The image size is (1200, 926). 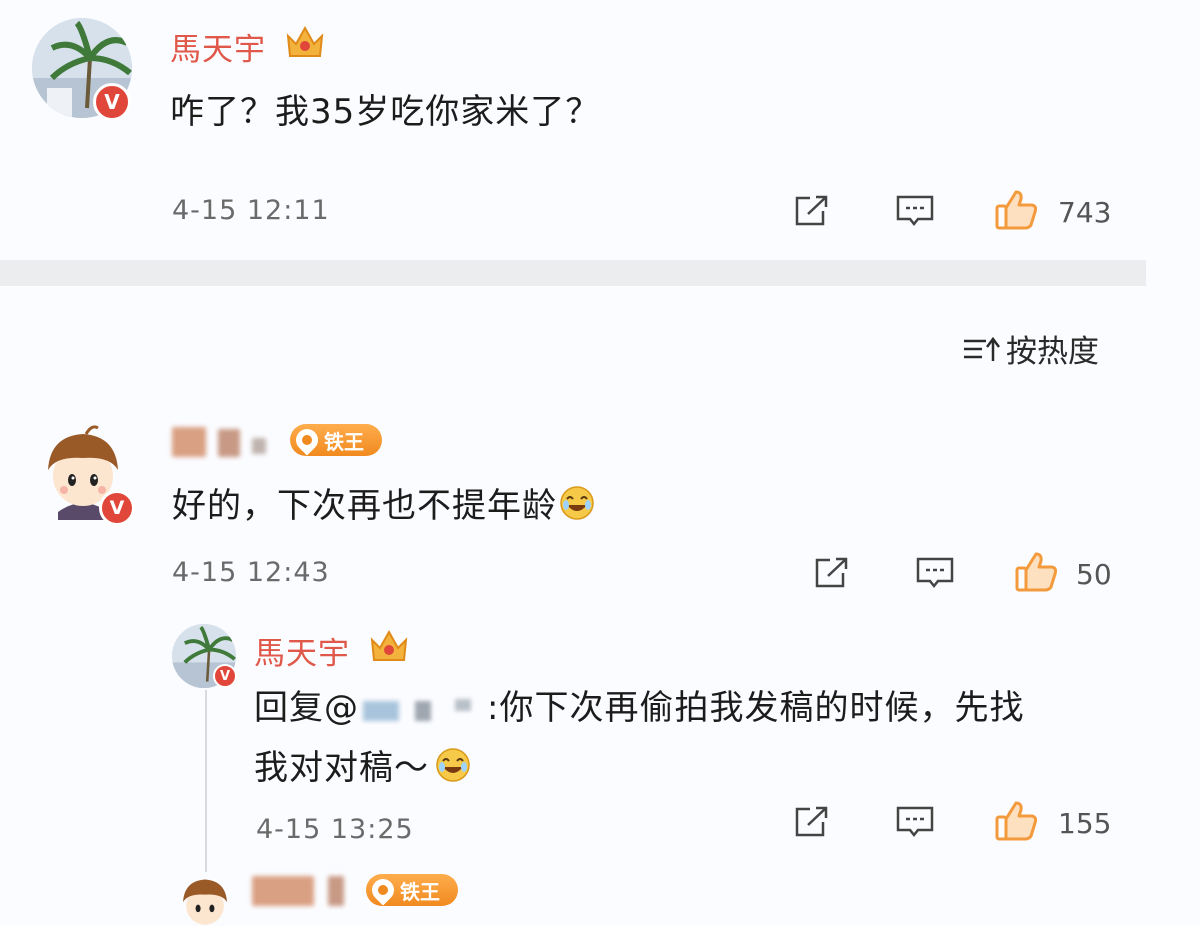 What do you see at coordinates (218, 46) in the screenshot?
I see `comment-username: 馬天宇` at bounding box center [218, 46].